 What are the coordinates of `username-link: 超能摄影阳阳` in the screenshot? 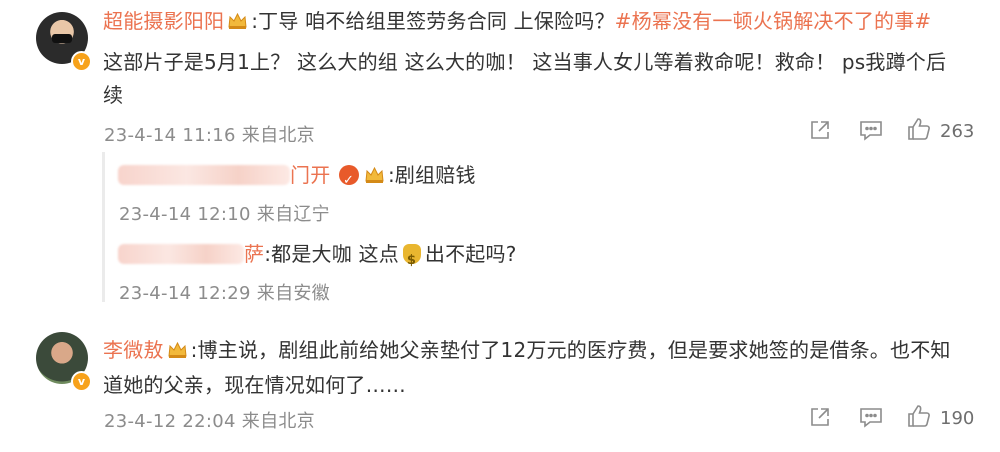 It's located at (163, 21).